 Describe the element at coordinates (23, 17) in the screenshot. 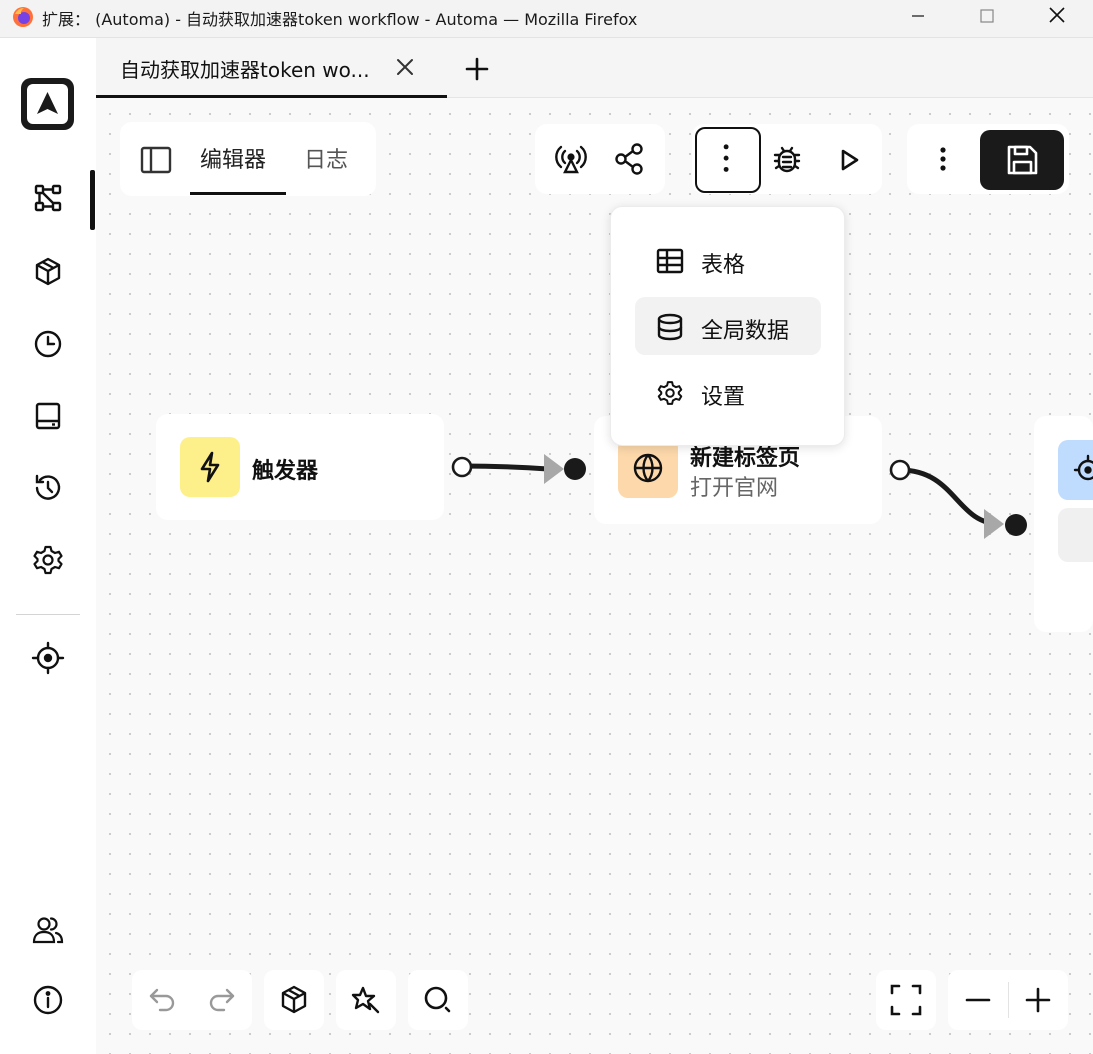

I see `firefox-icon` at that location.